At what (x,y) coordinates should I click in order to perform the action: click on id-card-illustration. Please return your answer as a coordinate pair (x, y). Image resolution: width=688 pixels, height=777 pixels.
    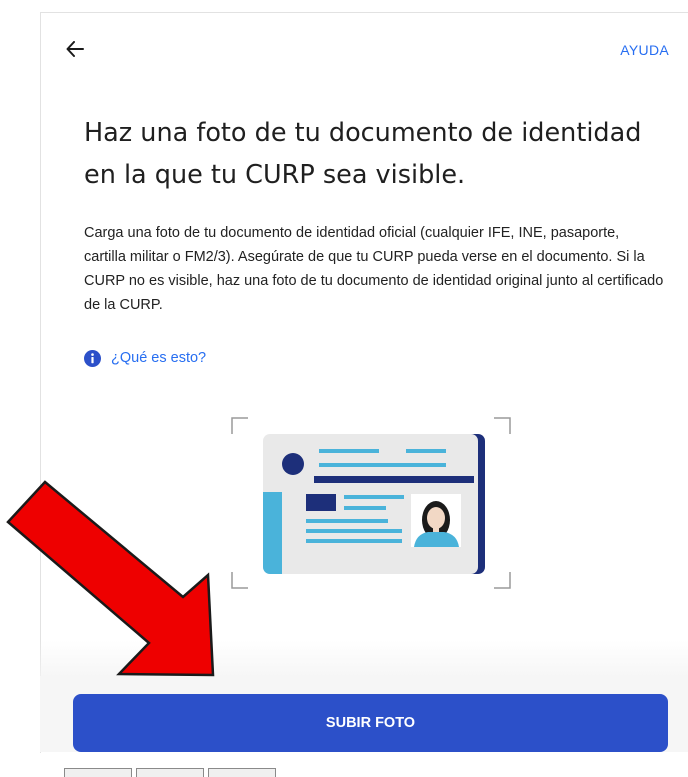
    Looking at the image, I should click on (371, 503).